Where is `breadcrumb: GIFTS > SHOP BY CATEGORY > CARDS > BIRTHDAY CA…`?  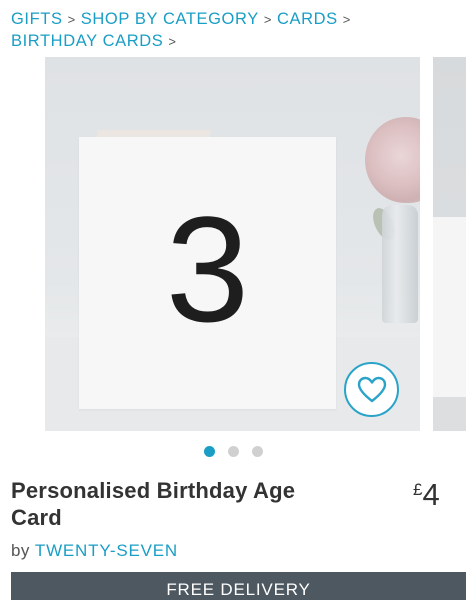
breadcrumb: GIFTS > SHOP BY CATEGORY > CARDS > BIRTHDAY CA… is located at coordinates (236, 30).